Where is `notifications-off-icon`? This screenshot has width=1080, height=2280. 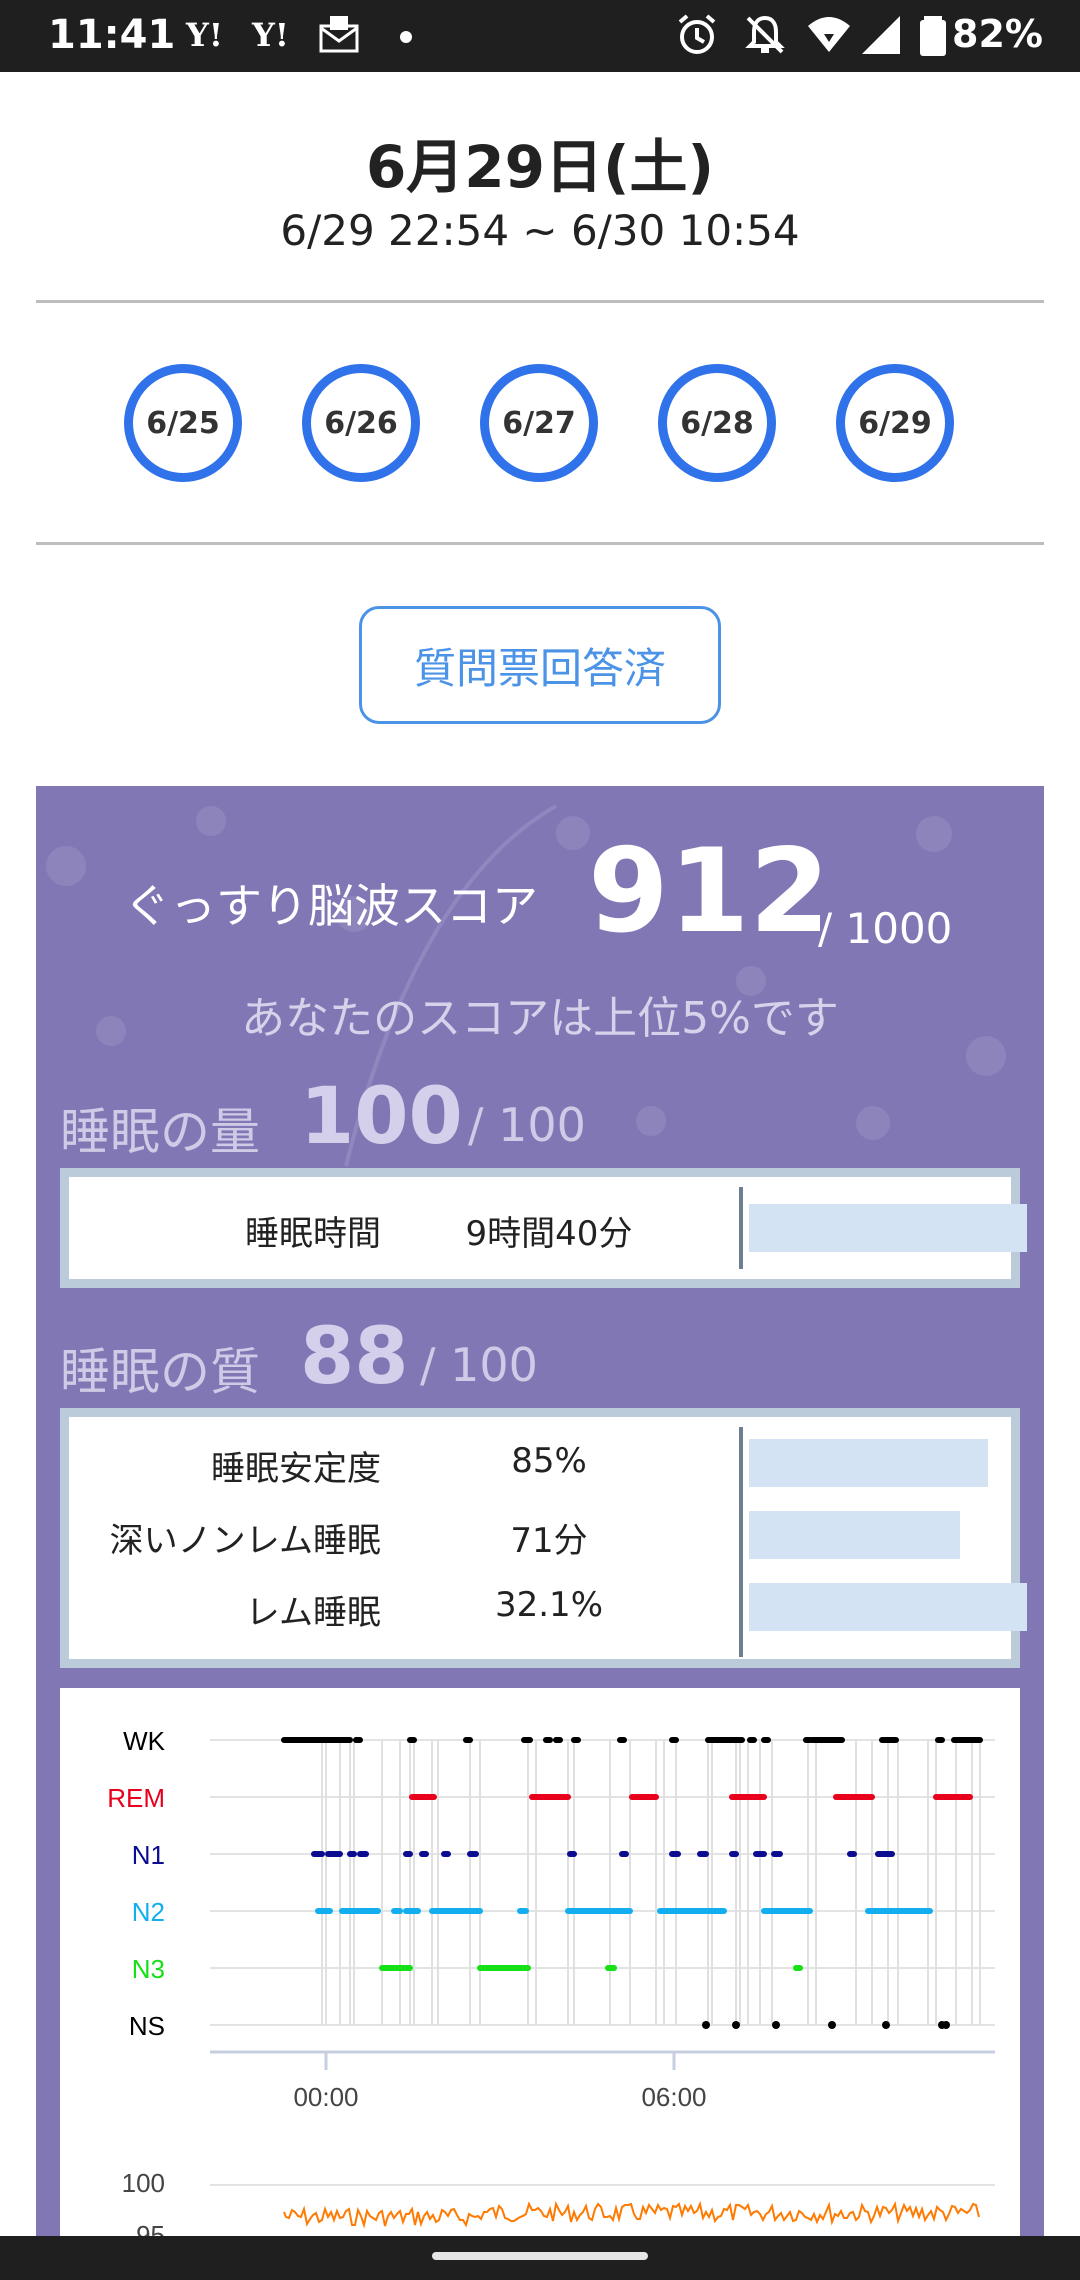
notifications-off-icon is located at coordinates (765, 34).